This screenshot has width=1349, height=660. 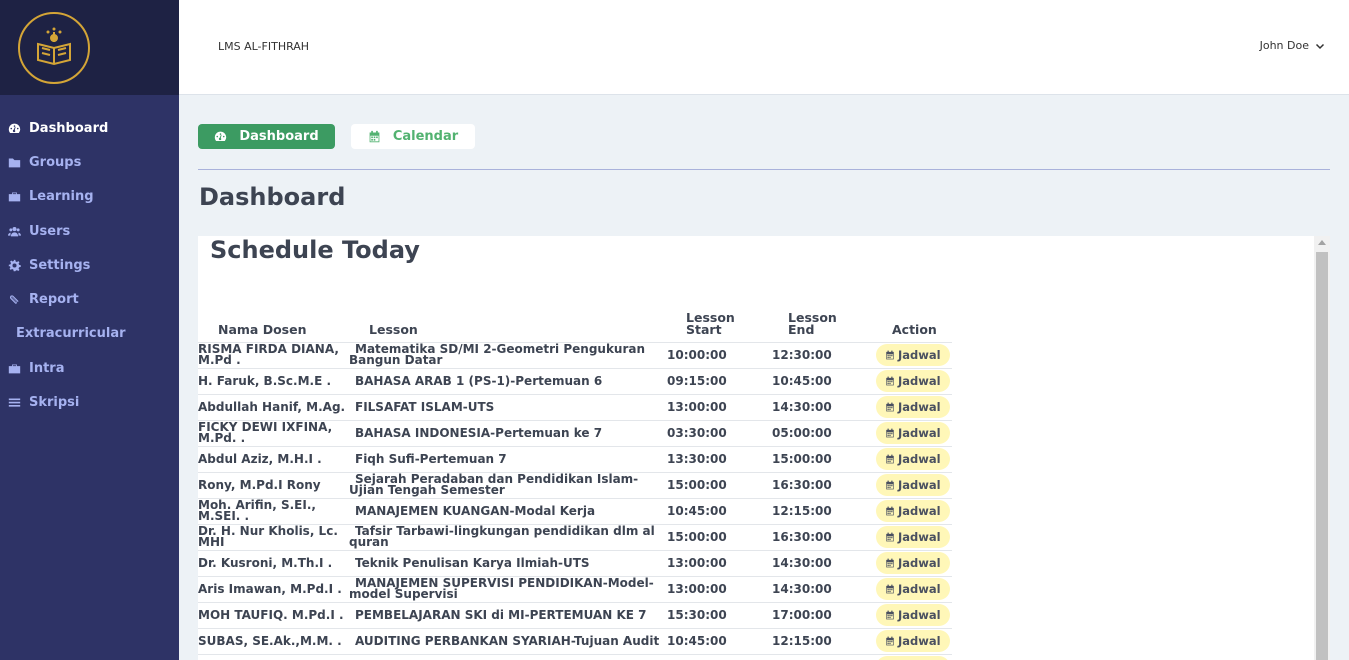 I want to click on tab-dashboard: Dashboard, so click(x=266, y=136).